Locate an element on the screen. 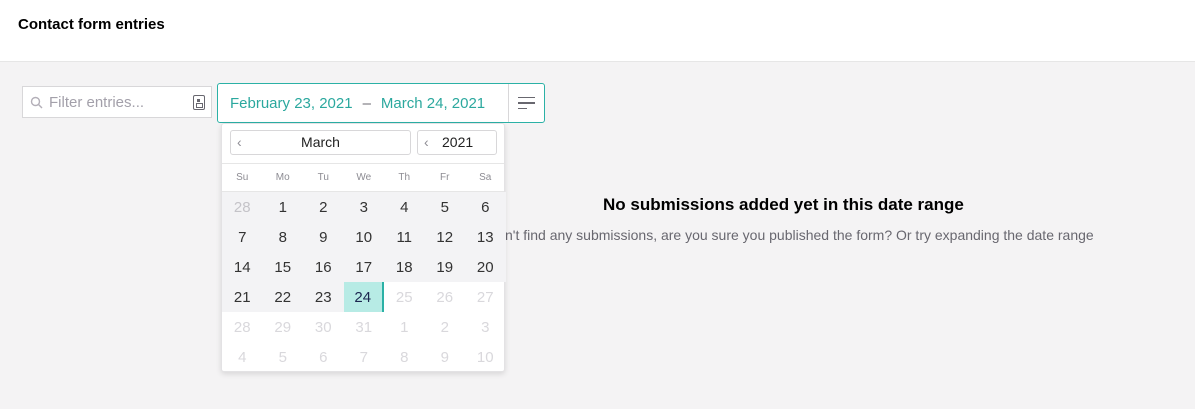 The width and height of the screenshot is (1195, 409). day-cell: 15 is located at coordinates (282, 267).